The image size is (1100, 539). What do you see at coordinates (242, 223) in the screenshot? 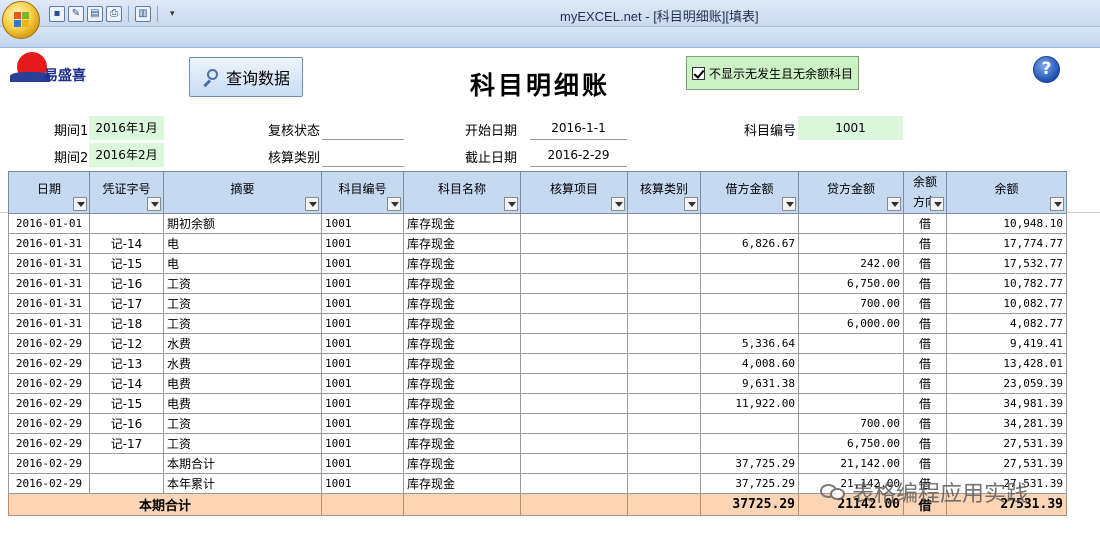
I see `cell-summary: 期初余额` at bounding box center [242, 223].